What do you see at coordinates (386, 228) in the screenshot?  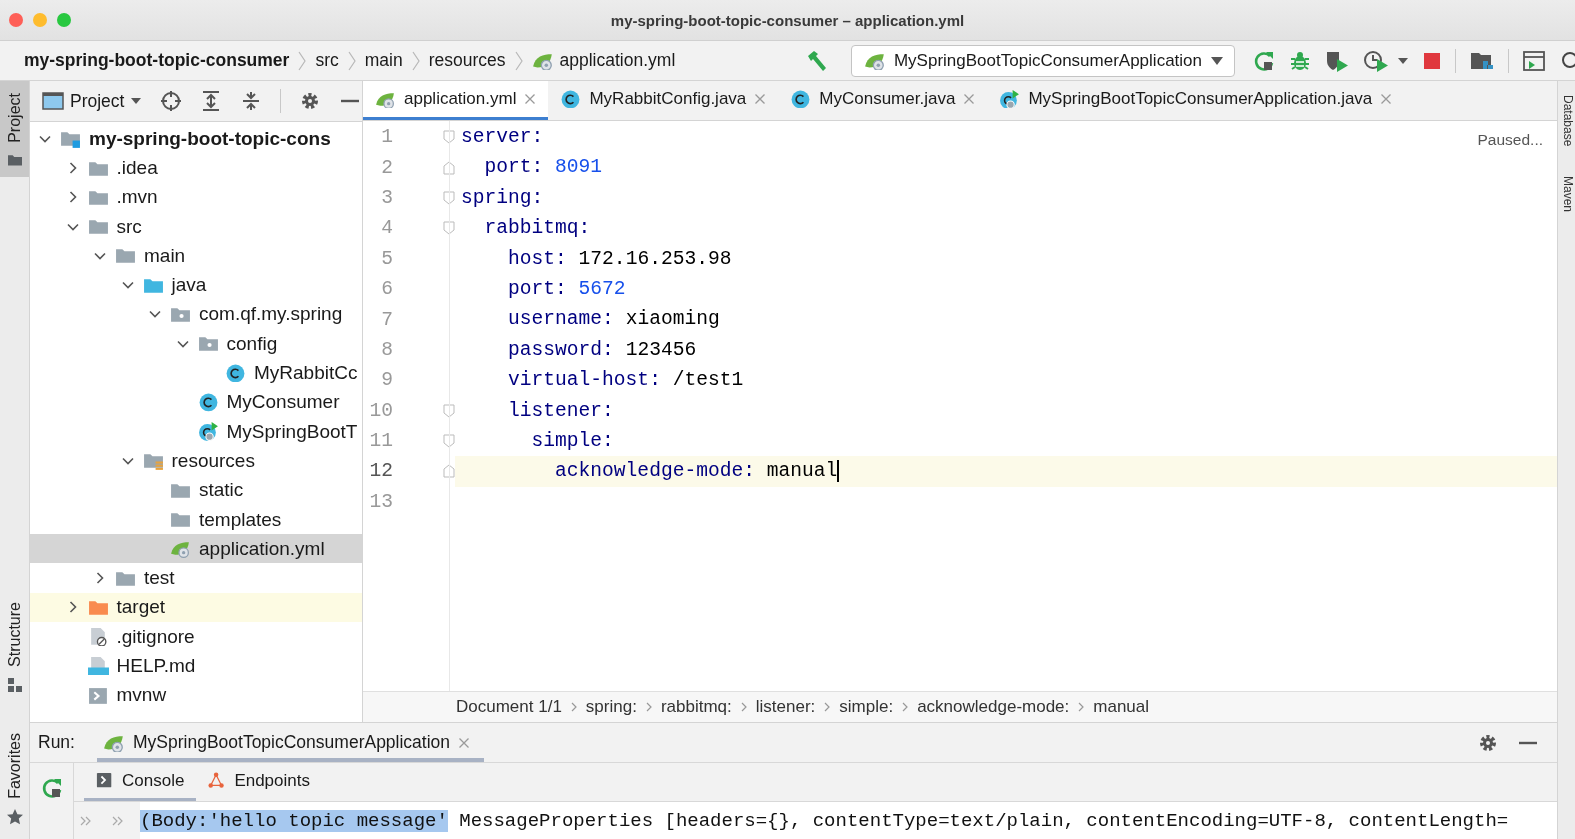 I see `line-number: 4` at bounding box center [386, 228].